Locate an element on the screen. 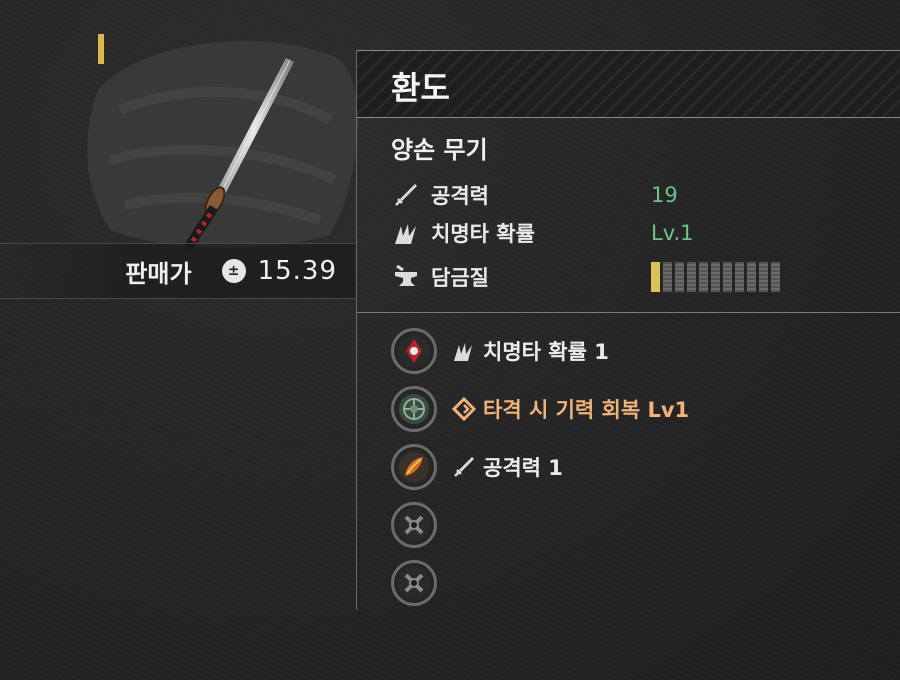  stat-label: 치명타 확률 is located at coordinates (483, 234).